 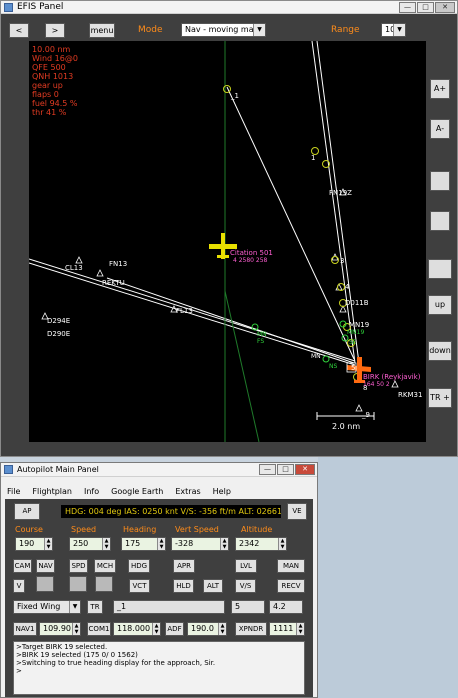 What do you see at coordinates (291, 586) in the screenshot?
I see `recv-button: RECV` at bounding box center [291, 586].